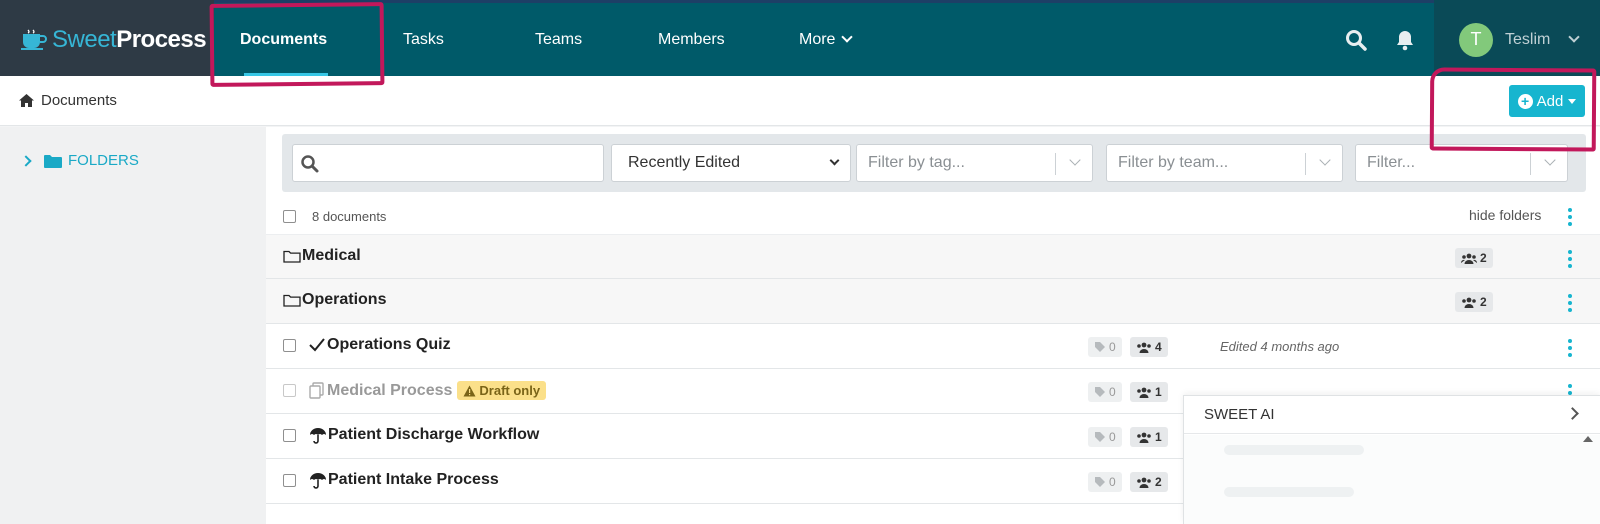 This screenshot has height=524, width=1600. What do you see at coordinates (469, 390) in the screenshot?
I see `warning-icon` at bounding box center [469, 390].